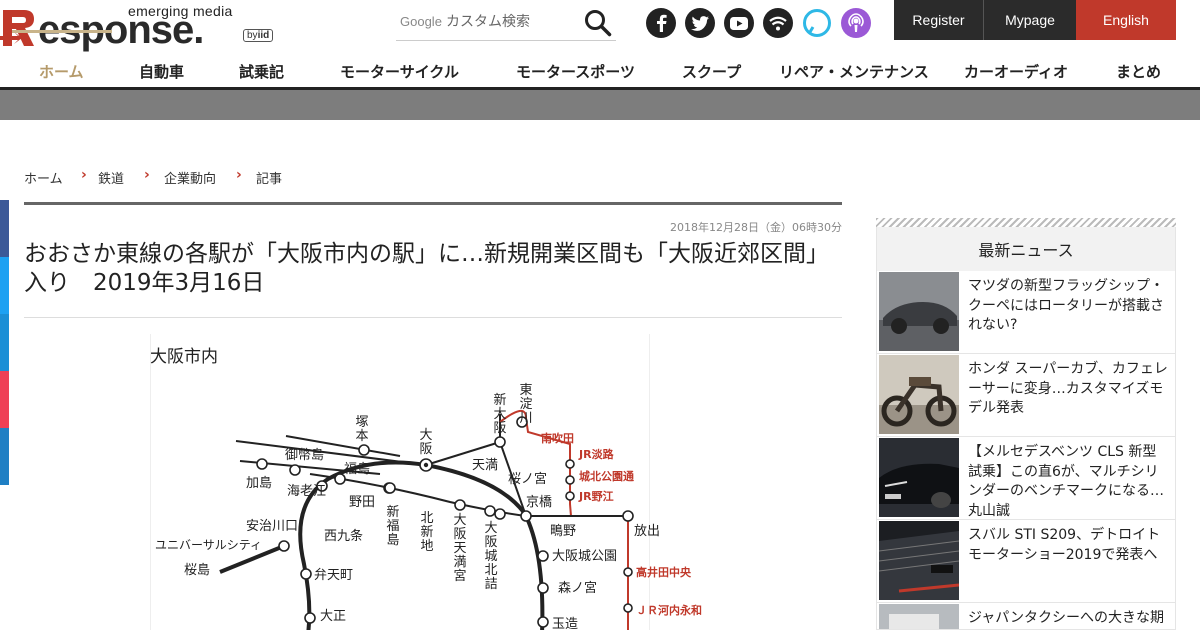 This screenshot has width=1200, height=630. What do you see at coordinates (485, 465) in the screenshot?
I see `station-label: 天満` at bounding box center [485, 465].